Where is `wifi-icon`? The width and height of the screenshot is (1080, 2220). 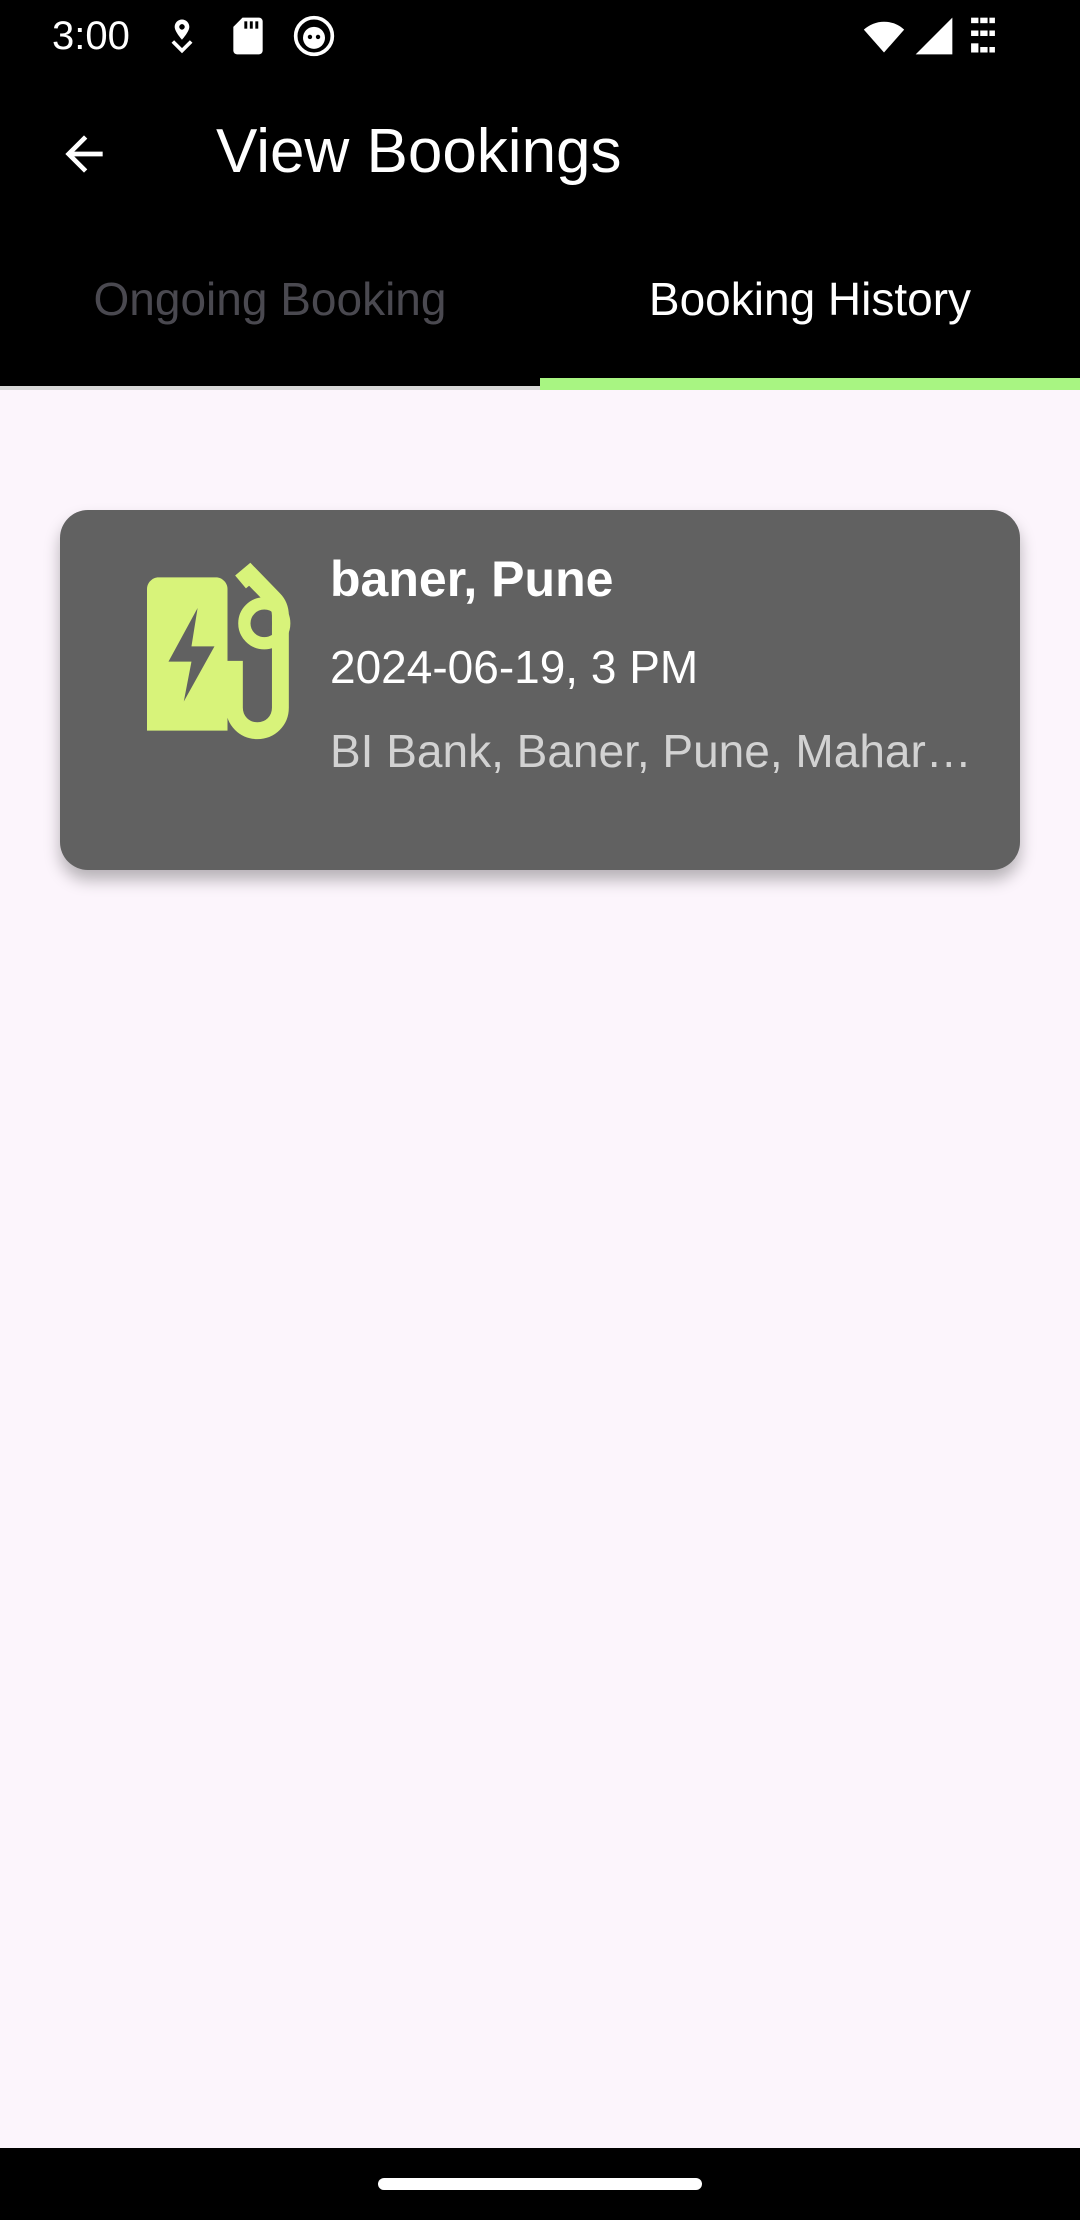 wifi-icon is located at coordinates (884, 37).